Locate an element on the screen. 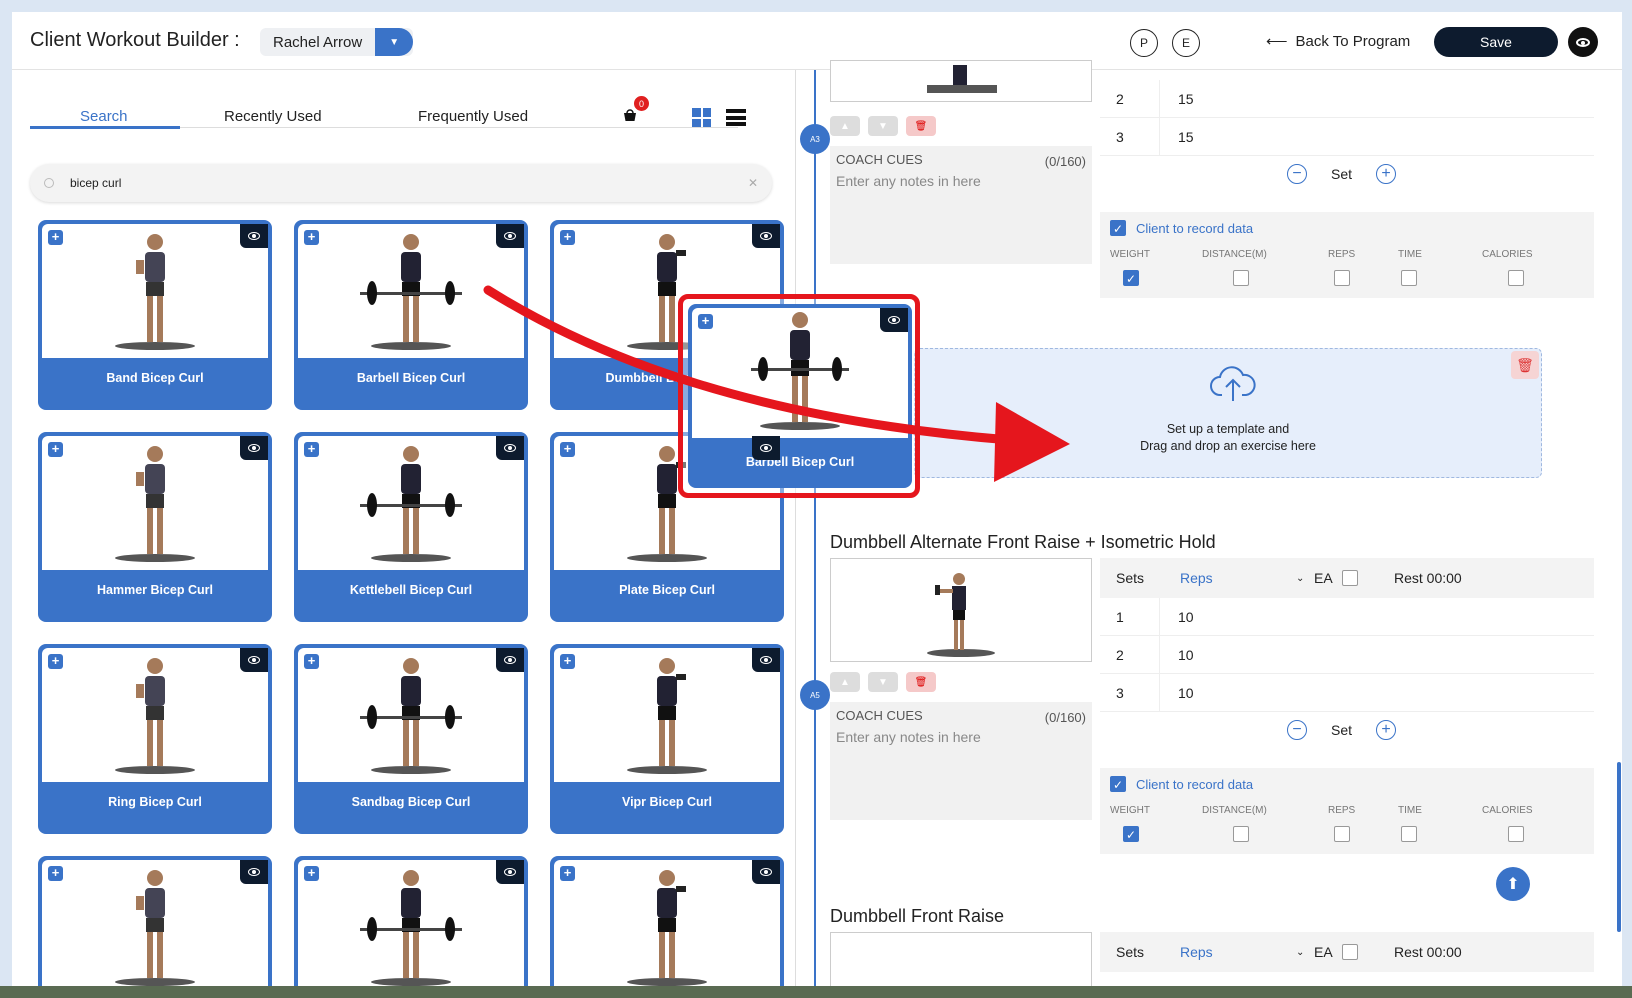  set-row: 3 10 is located at coordinates (1347, 693).